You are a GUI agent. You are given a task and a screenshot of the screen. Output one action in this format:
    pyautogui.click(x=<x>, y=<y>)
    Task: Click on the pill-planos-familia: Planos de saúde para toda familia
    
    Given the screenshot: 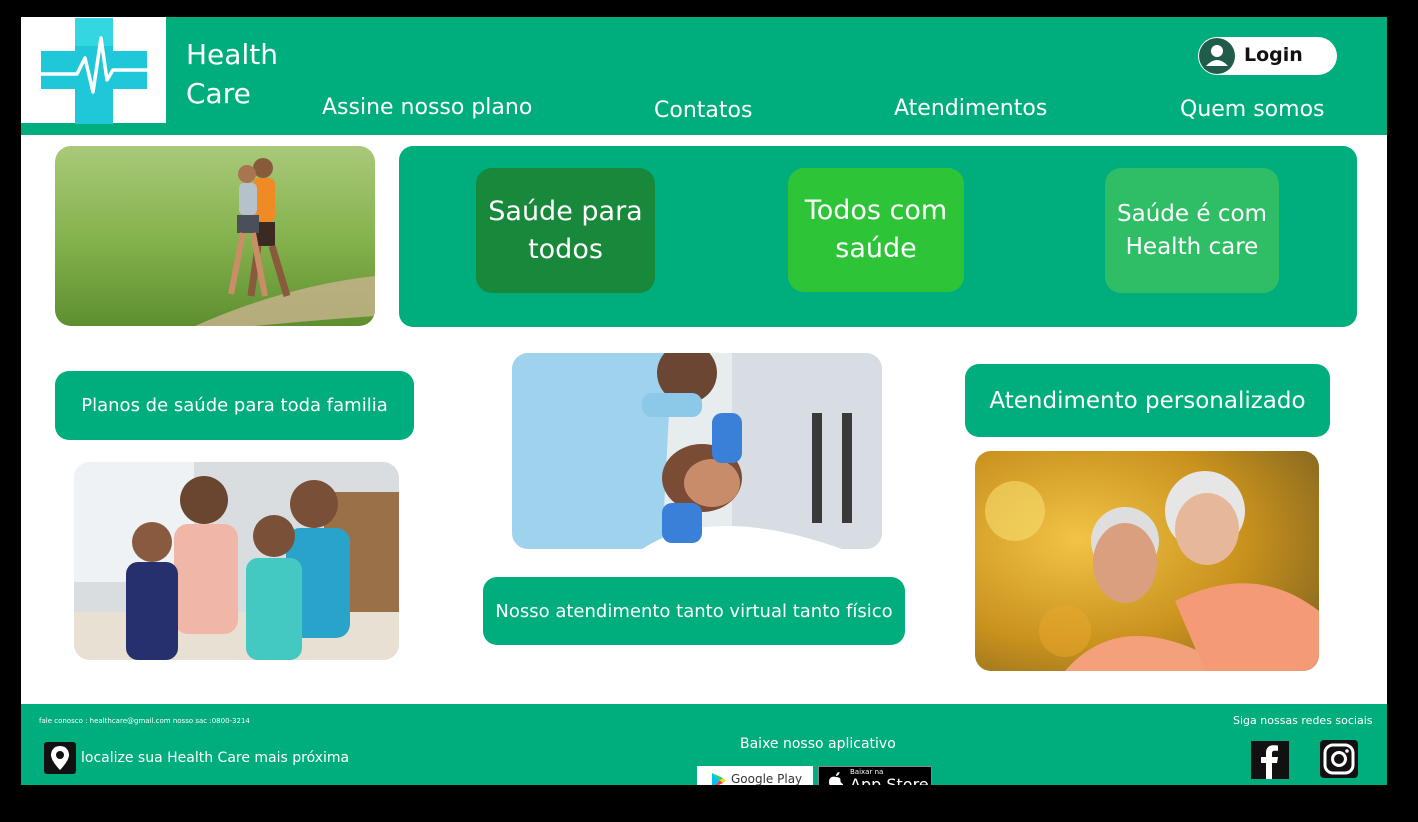 What is the action you would take?
    pyautogui.click(x=234, y=405)
    